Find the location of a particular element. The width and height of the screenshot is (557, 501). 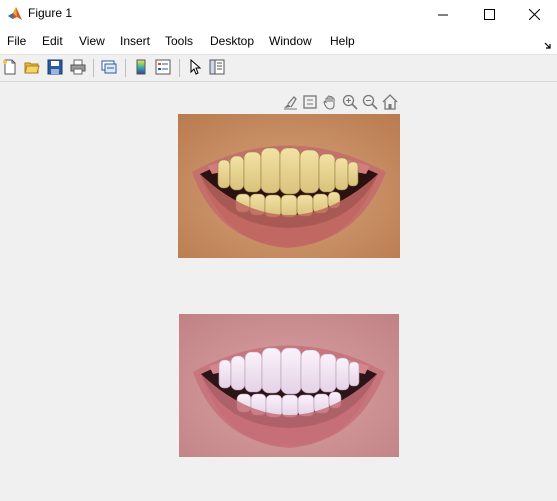

close-button is located at coordinates (534, 14).